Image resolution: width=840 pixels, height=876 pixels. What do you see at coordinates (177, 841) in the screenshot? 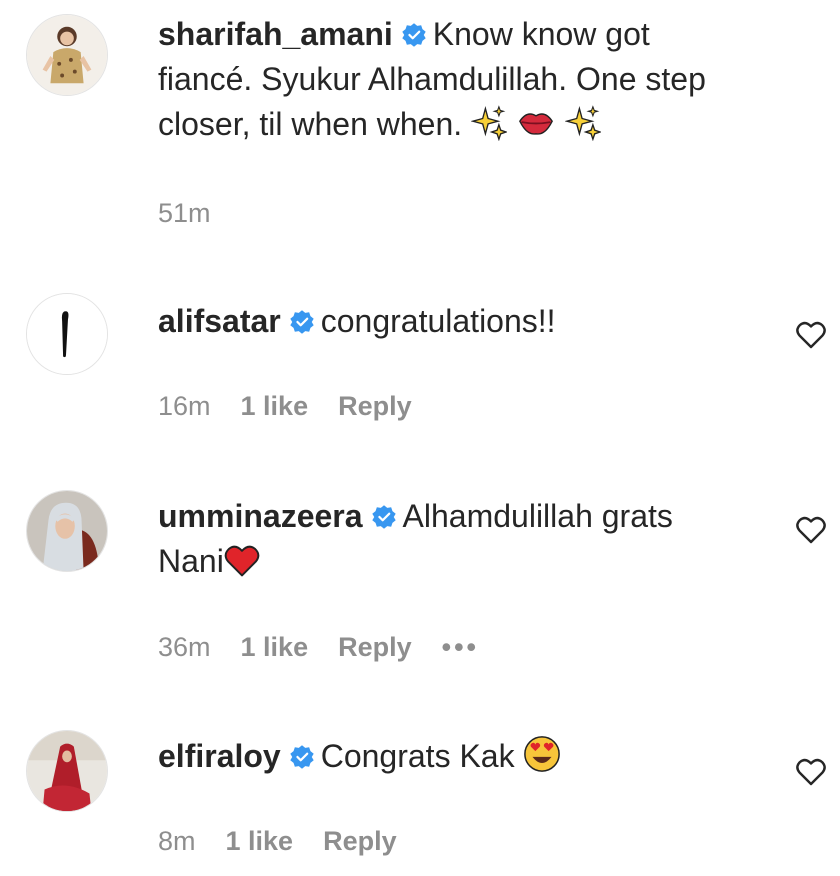
I see `comment-time: 8m` at bounding box center [177, 841].